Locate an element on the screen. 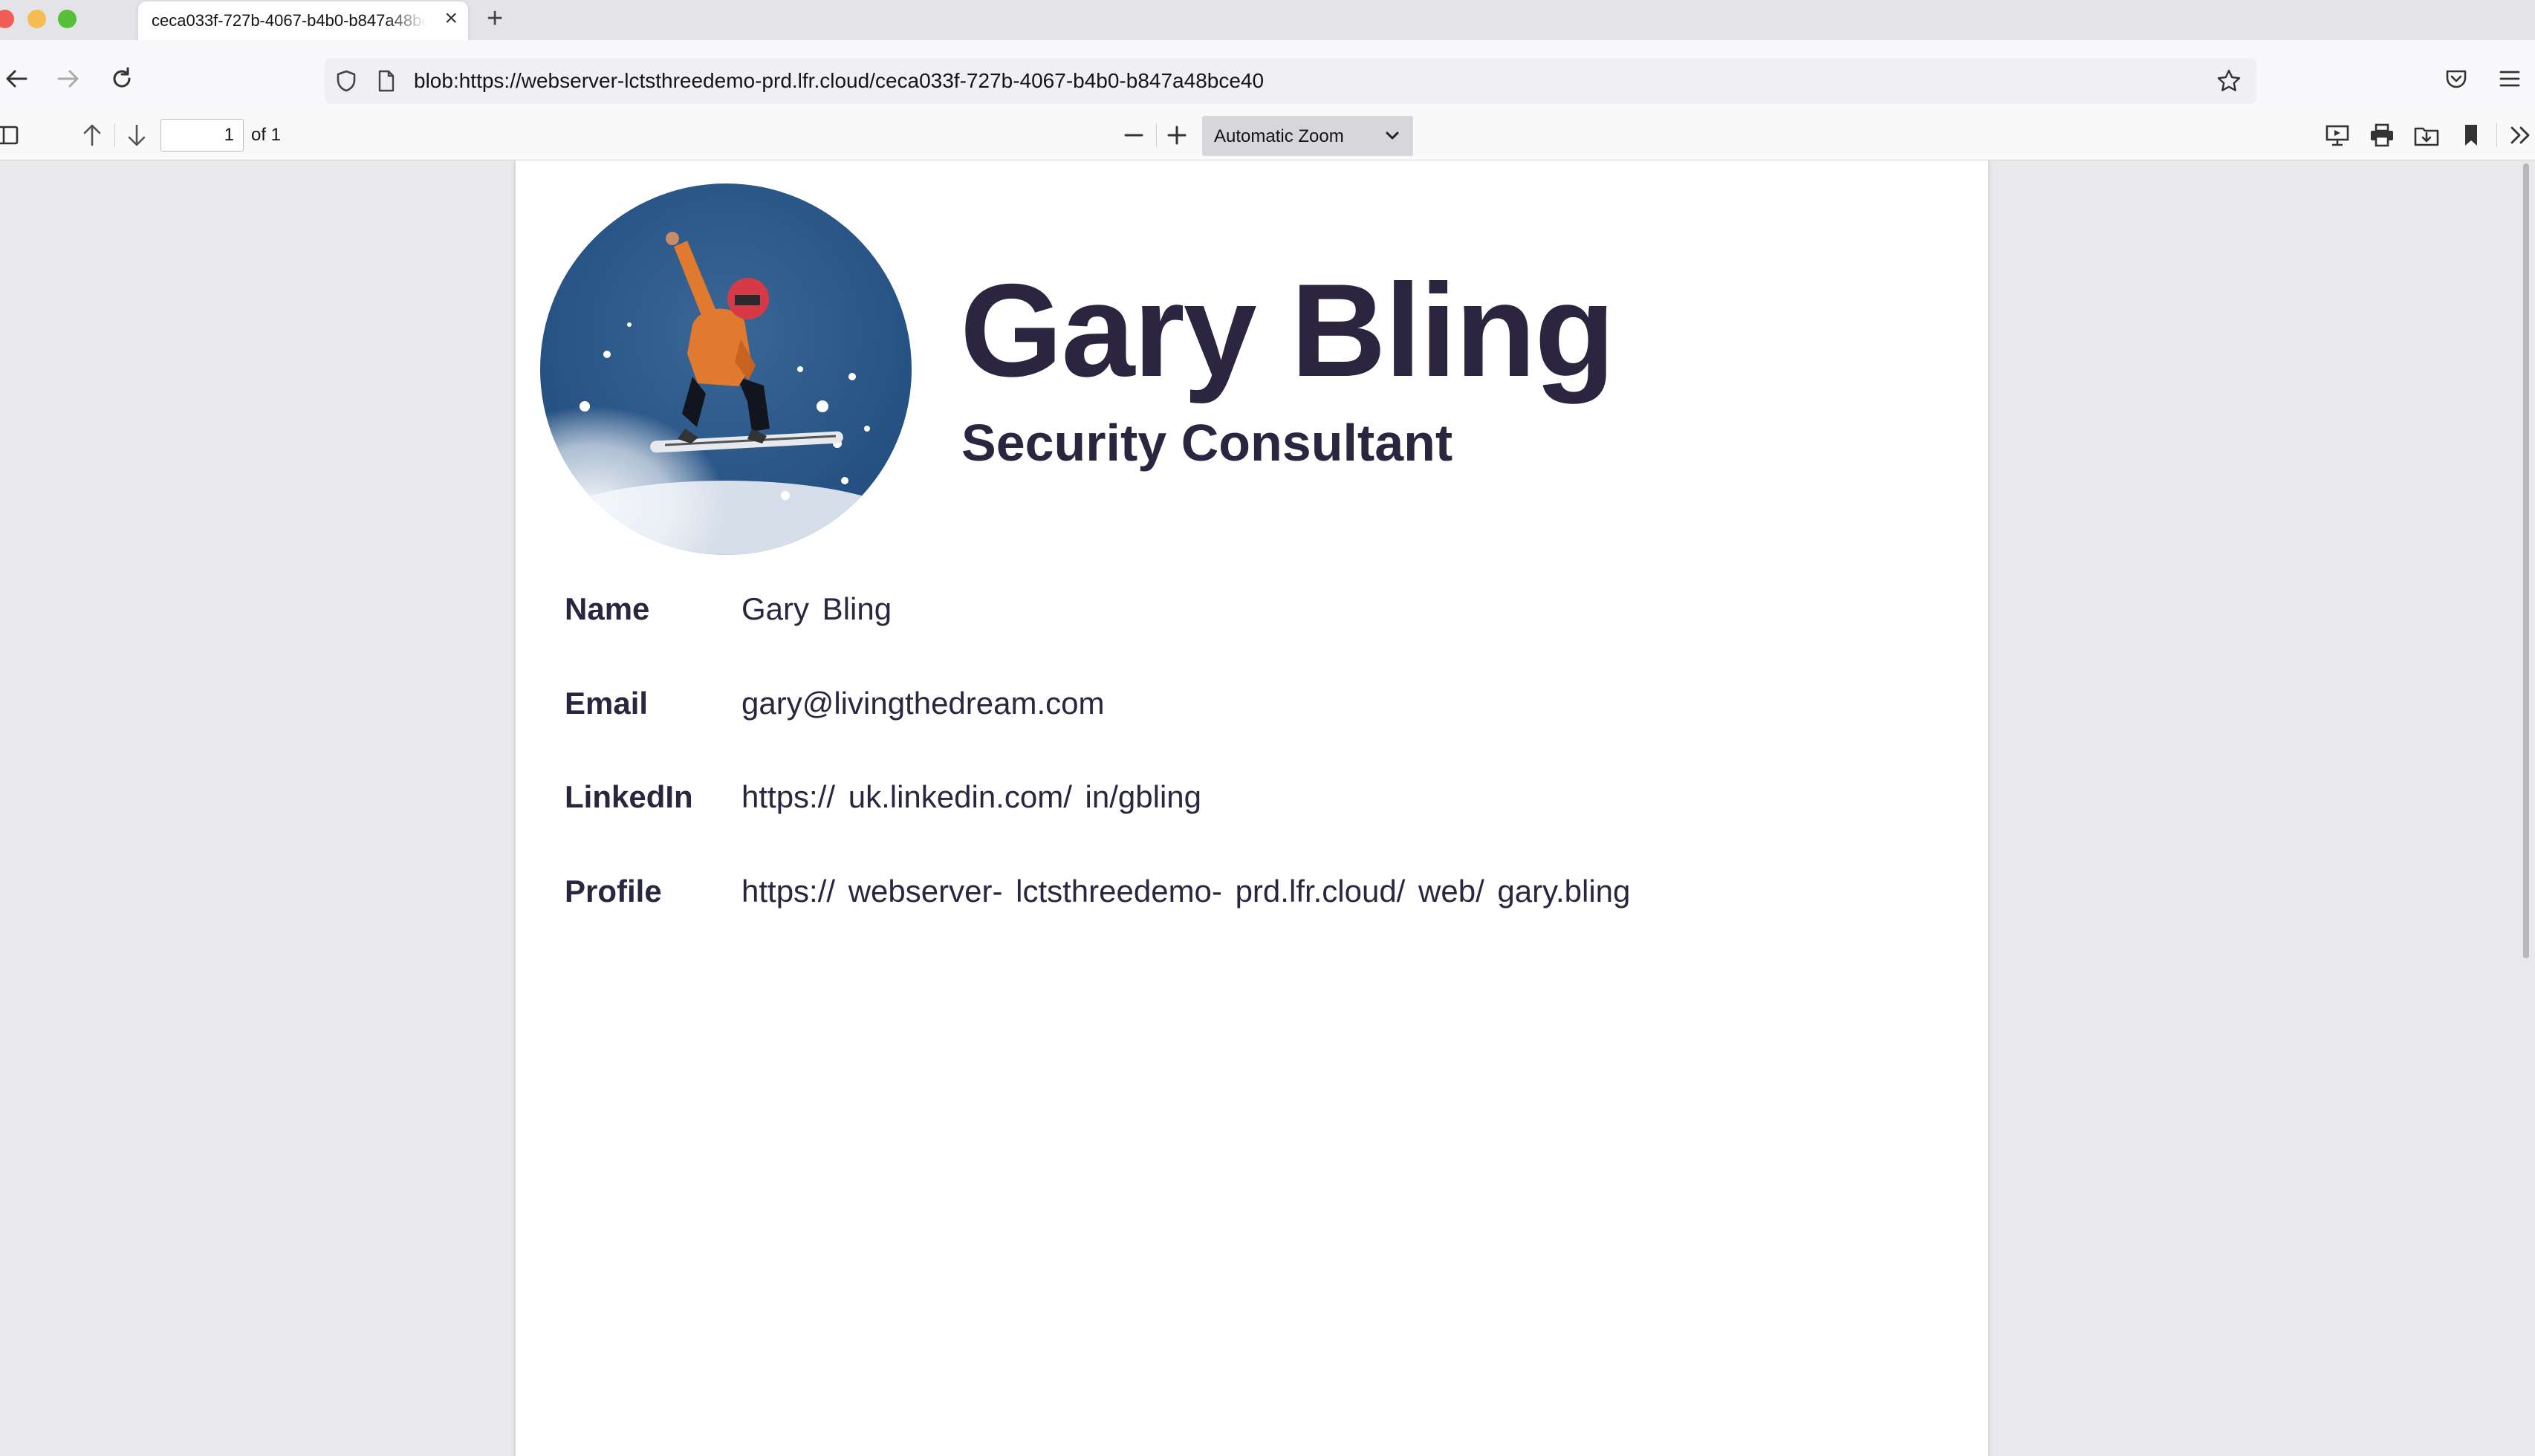 Image resolution: width=2535 pixels, height=1456 pixels. minimize-window-button is located at coordinates (36, 19).